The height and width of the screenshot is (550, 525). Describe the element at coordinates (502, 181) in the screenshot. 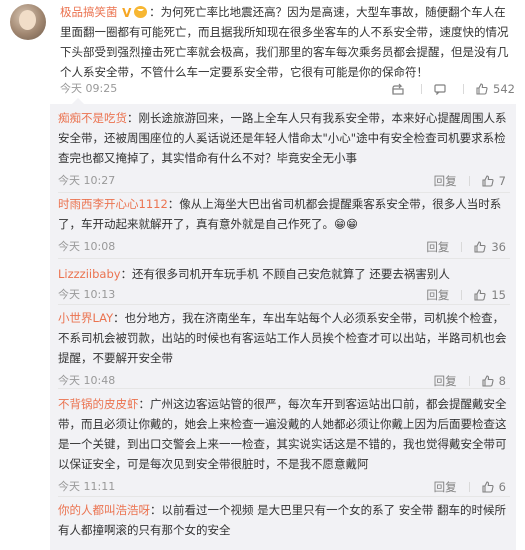

I see `like-count: 7` at that location.